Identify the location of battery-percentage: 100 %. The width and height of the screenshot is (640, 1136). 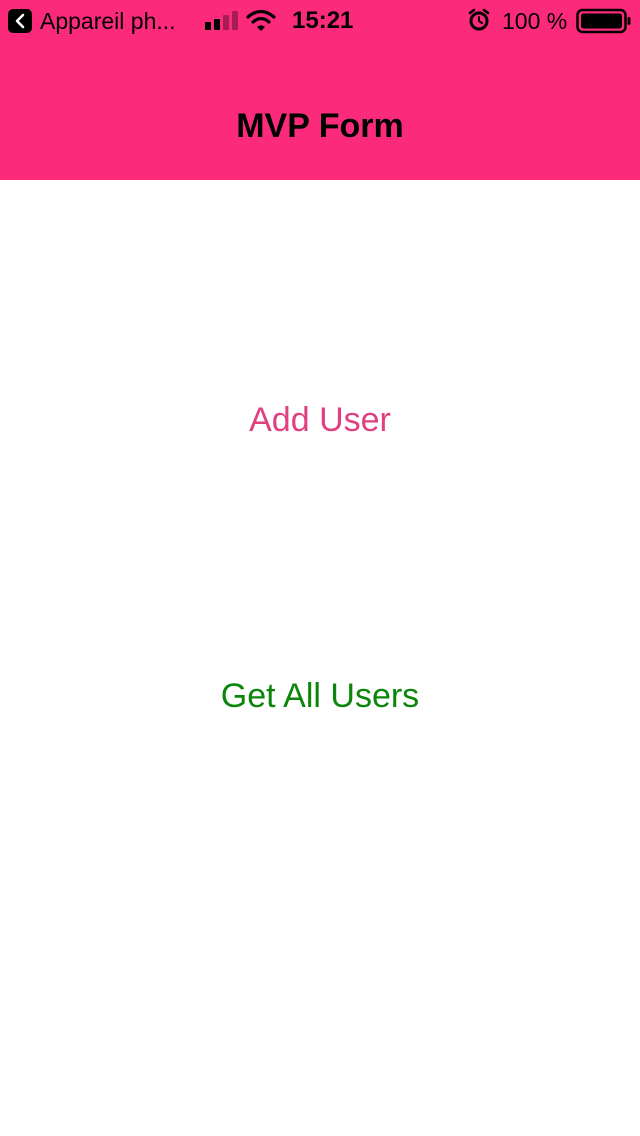
(535, 21).